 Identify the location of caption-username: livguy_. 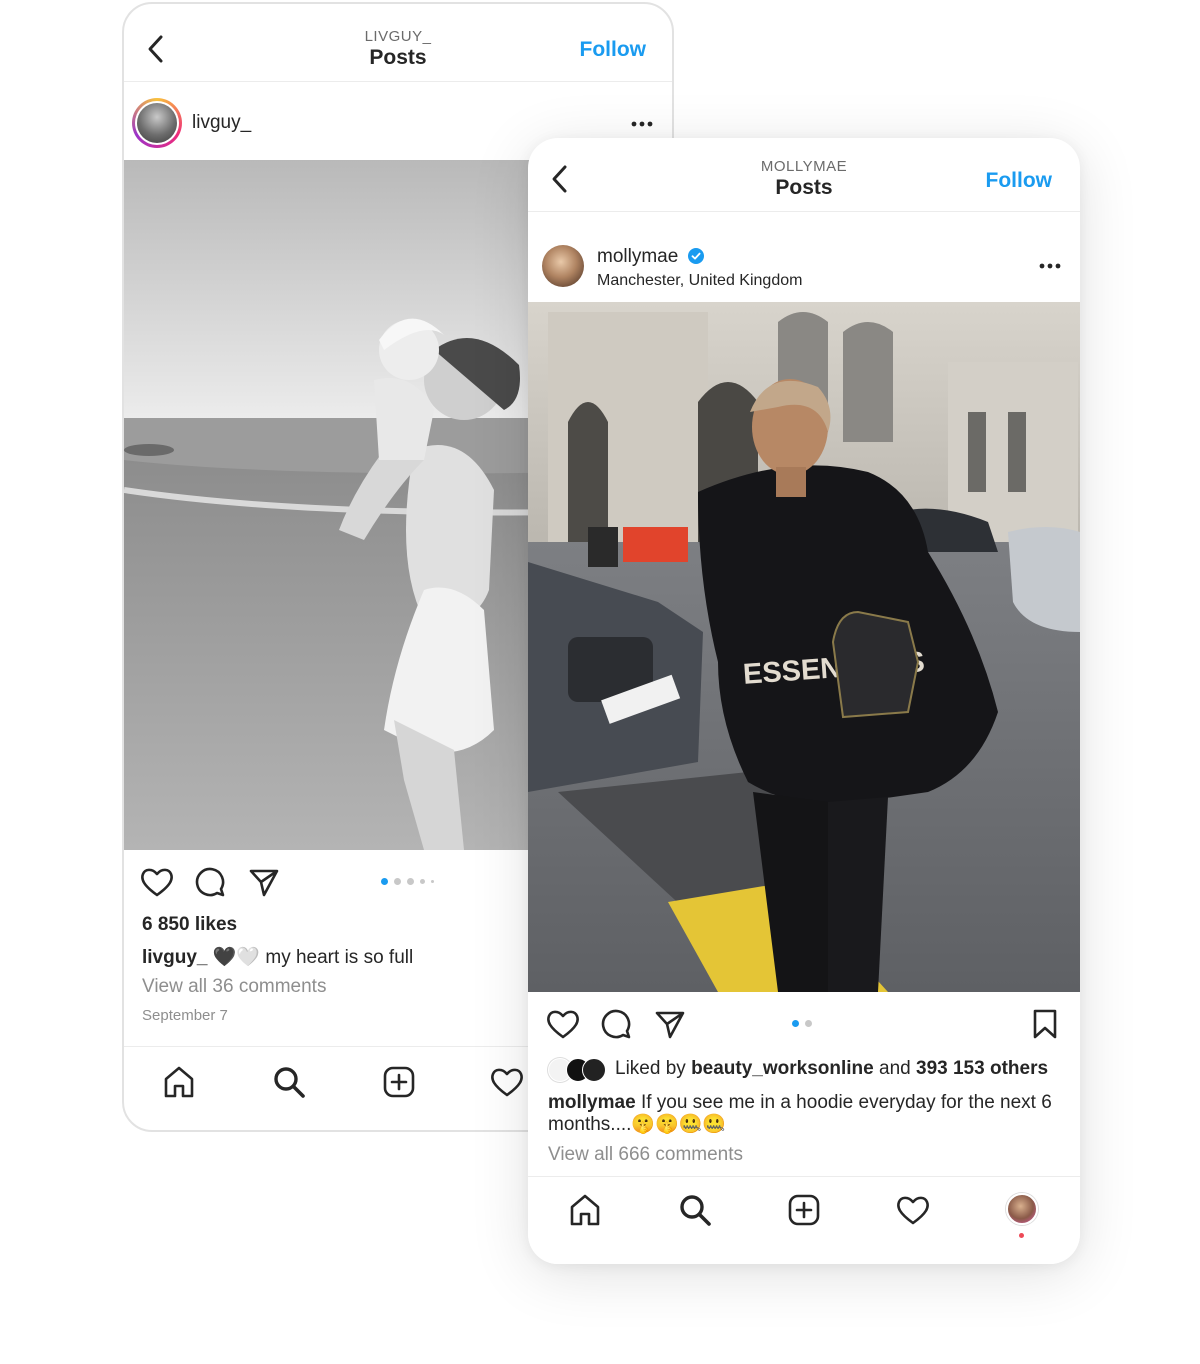
(174, 957).